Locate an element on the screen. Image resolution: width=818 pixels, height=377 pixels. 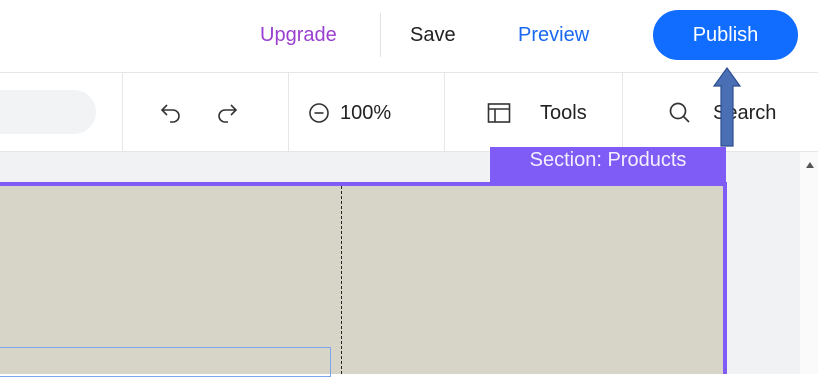
publish-button: Publish is located at coordinates (725, 35).